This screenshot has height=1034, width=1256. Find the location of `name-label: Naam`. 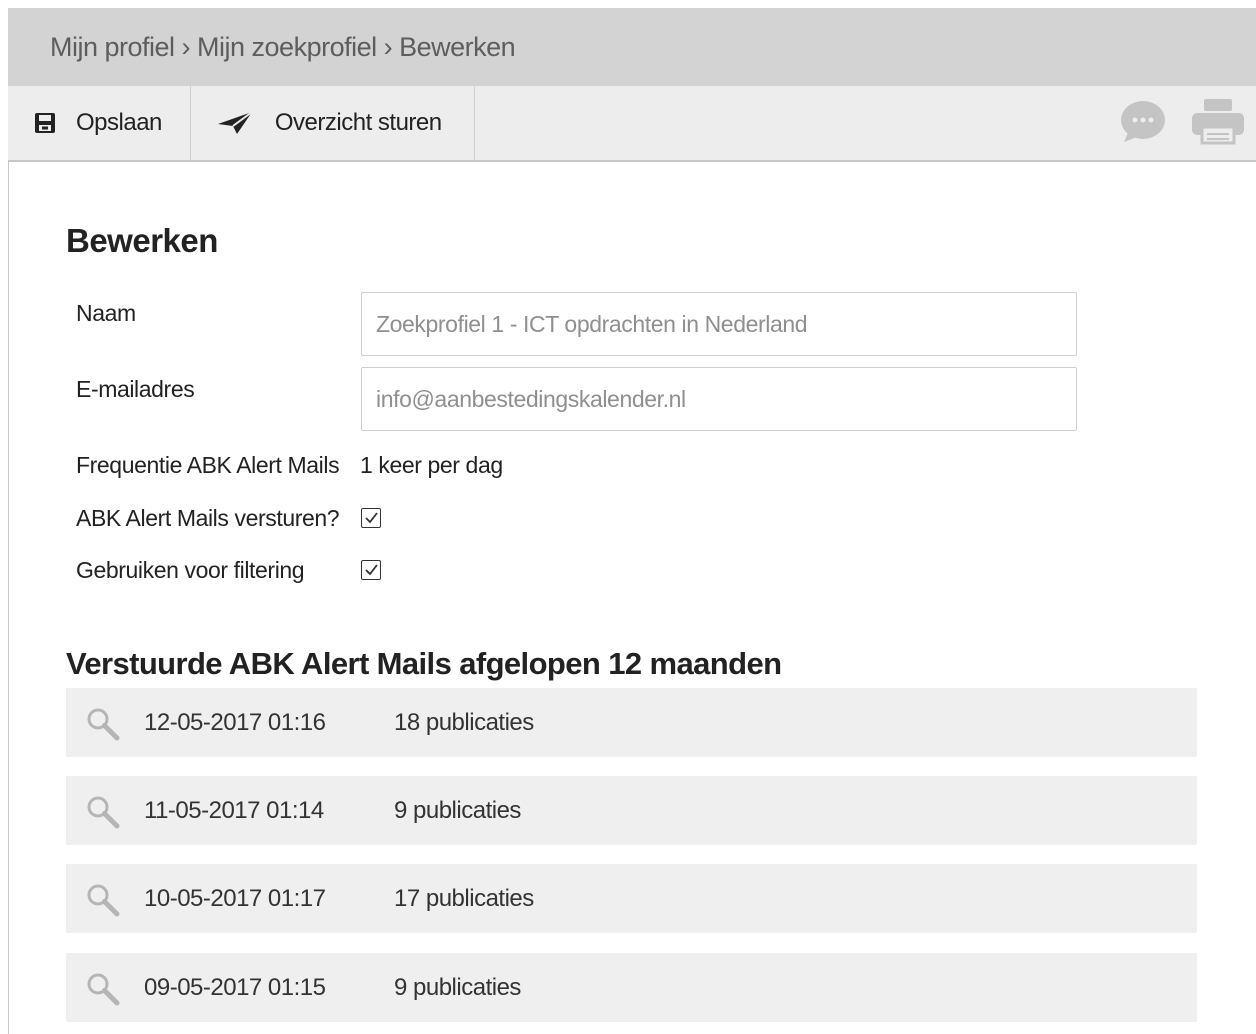

name-label: Naam is located at coordinates (106, 313).